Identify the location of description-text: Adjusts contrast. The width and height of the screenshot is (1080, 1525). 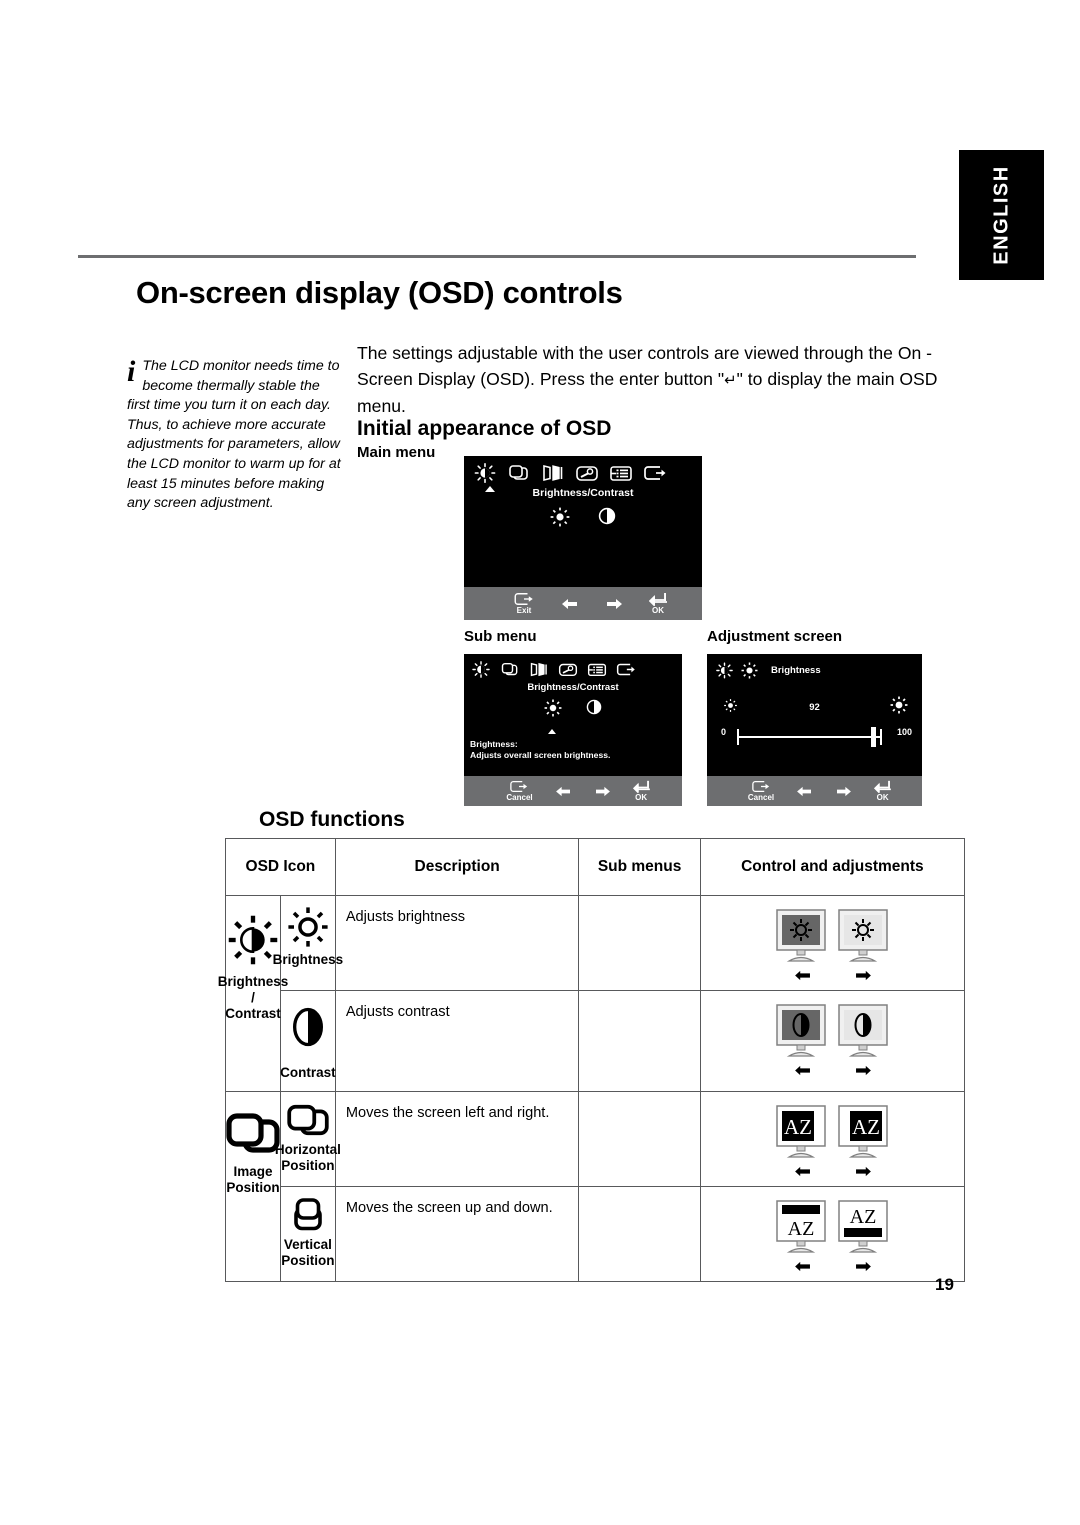
(397, 1012).